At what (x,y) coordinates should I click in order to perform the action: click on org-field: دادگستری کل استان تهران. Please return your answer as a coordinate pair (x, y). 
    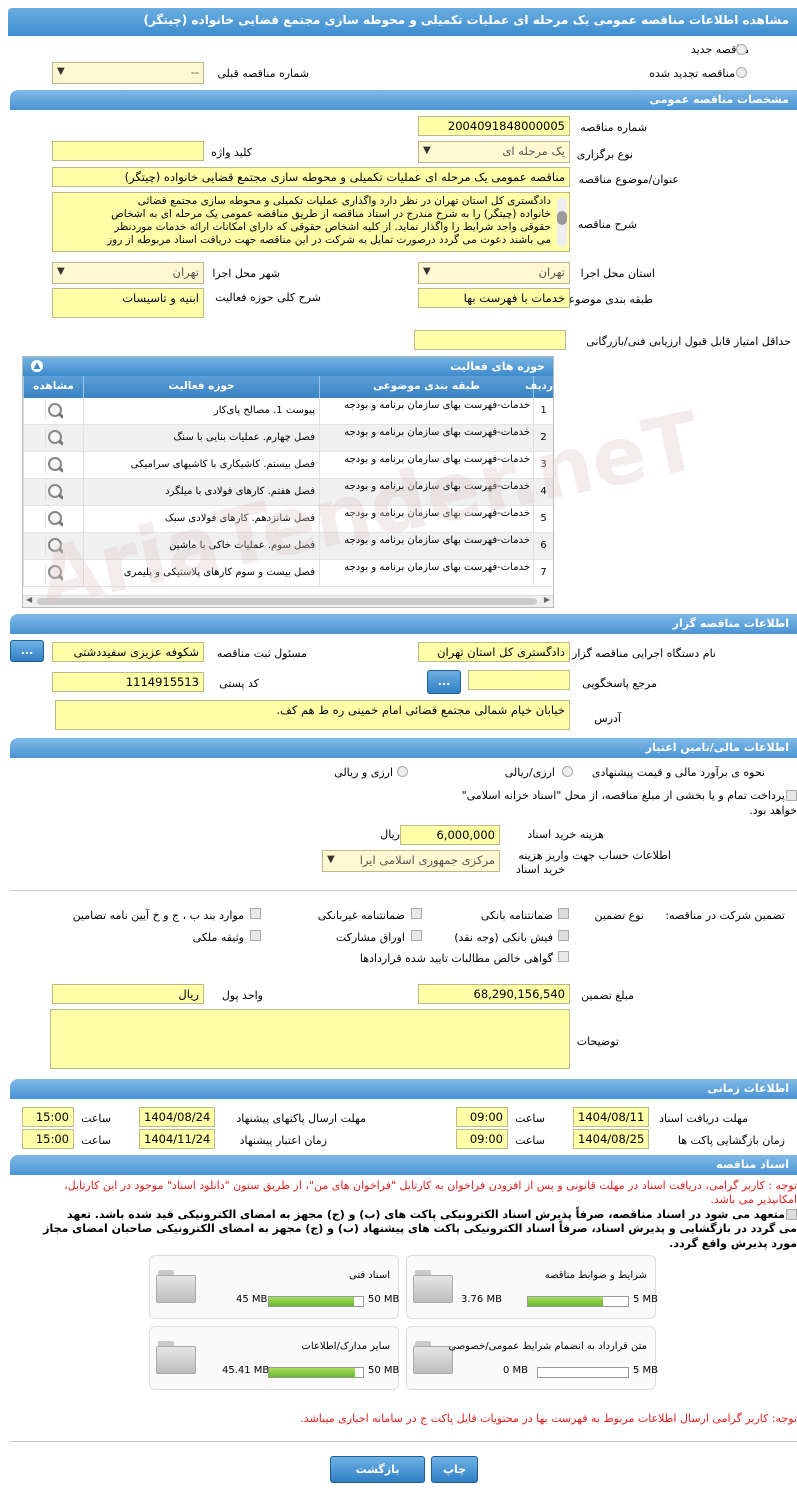
    Looking at the image, I should click on (494, 652).